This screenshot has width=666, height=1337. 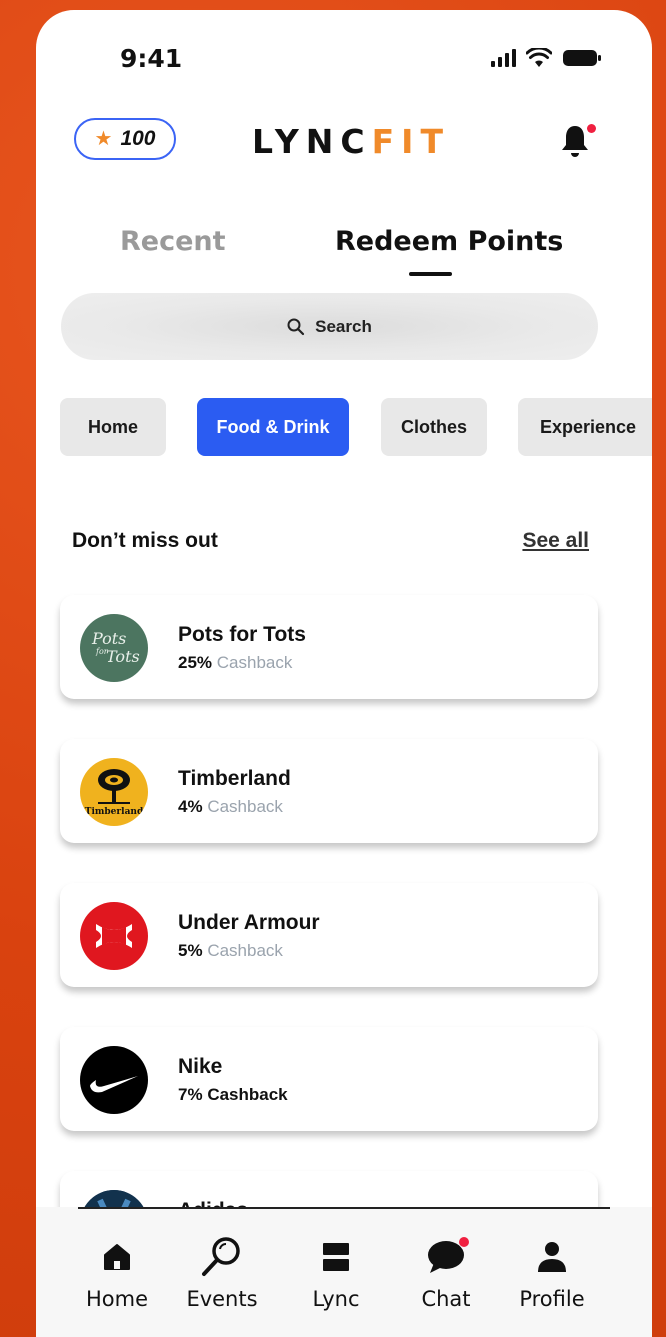 What do you see at coordinates (434, 427) in the screenshot?
I see `chip-clothes: Clothes` at bounding box center [434, 427].